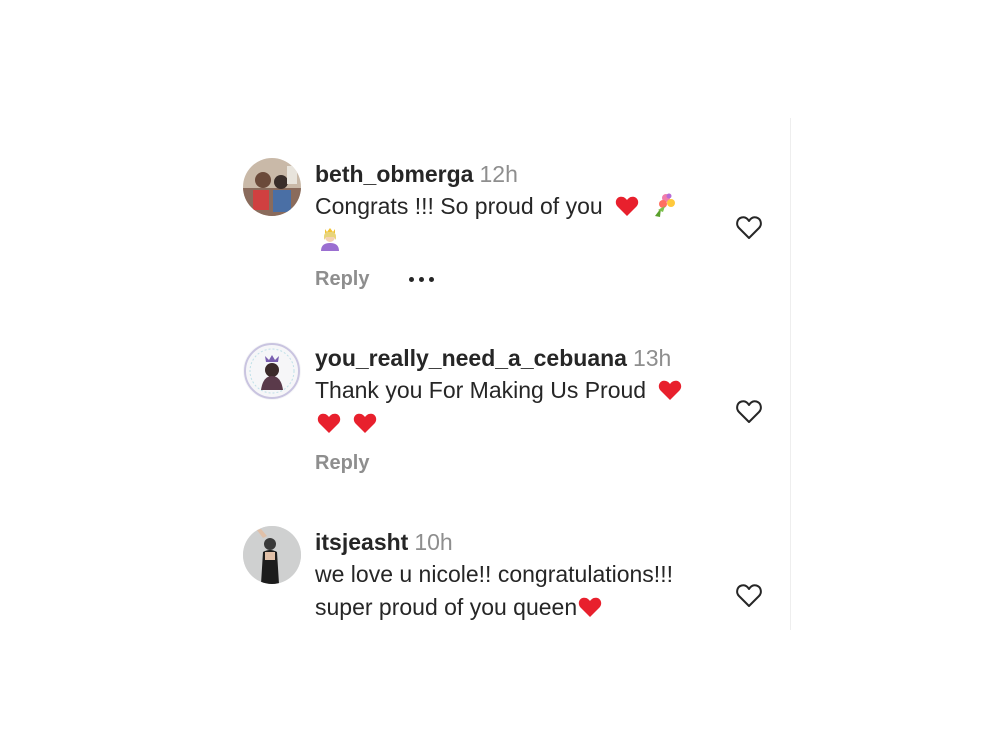 Image resolution: width=1000 pixels, height=750 pixels. What do you see at coordinates (459, 206) in the screenshot?
I see `comment-text-content: Congrats !!! So proud of you` at bounding box center [459, 206].